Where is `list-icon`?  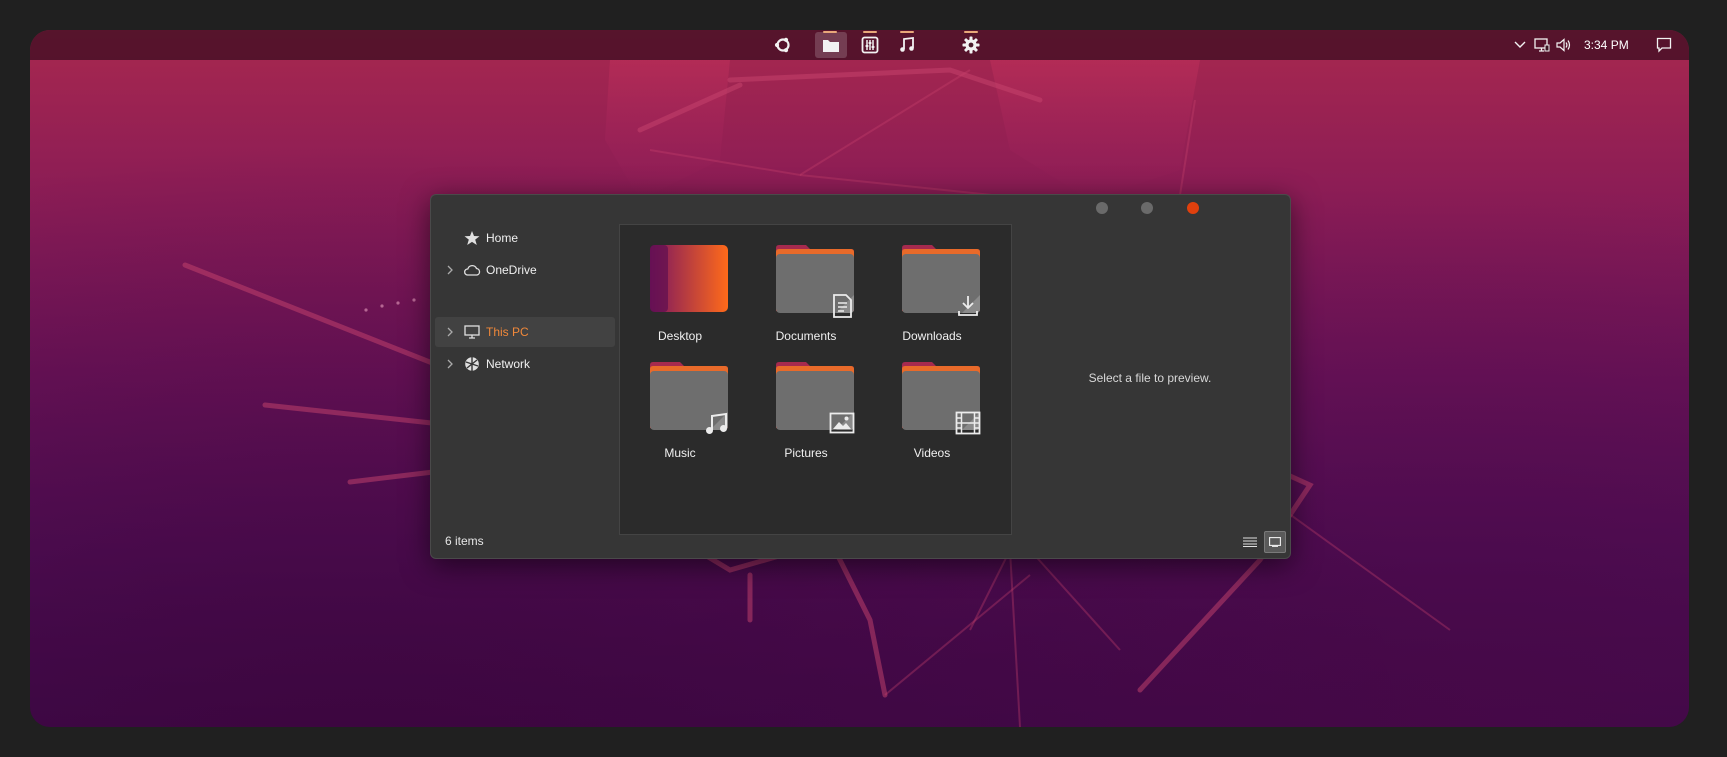
list-icon is located at coordinates (1250, 542).